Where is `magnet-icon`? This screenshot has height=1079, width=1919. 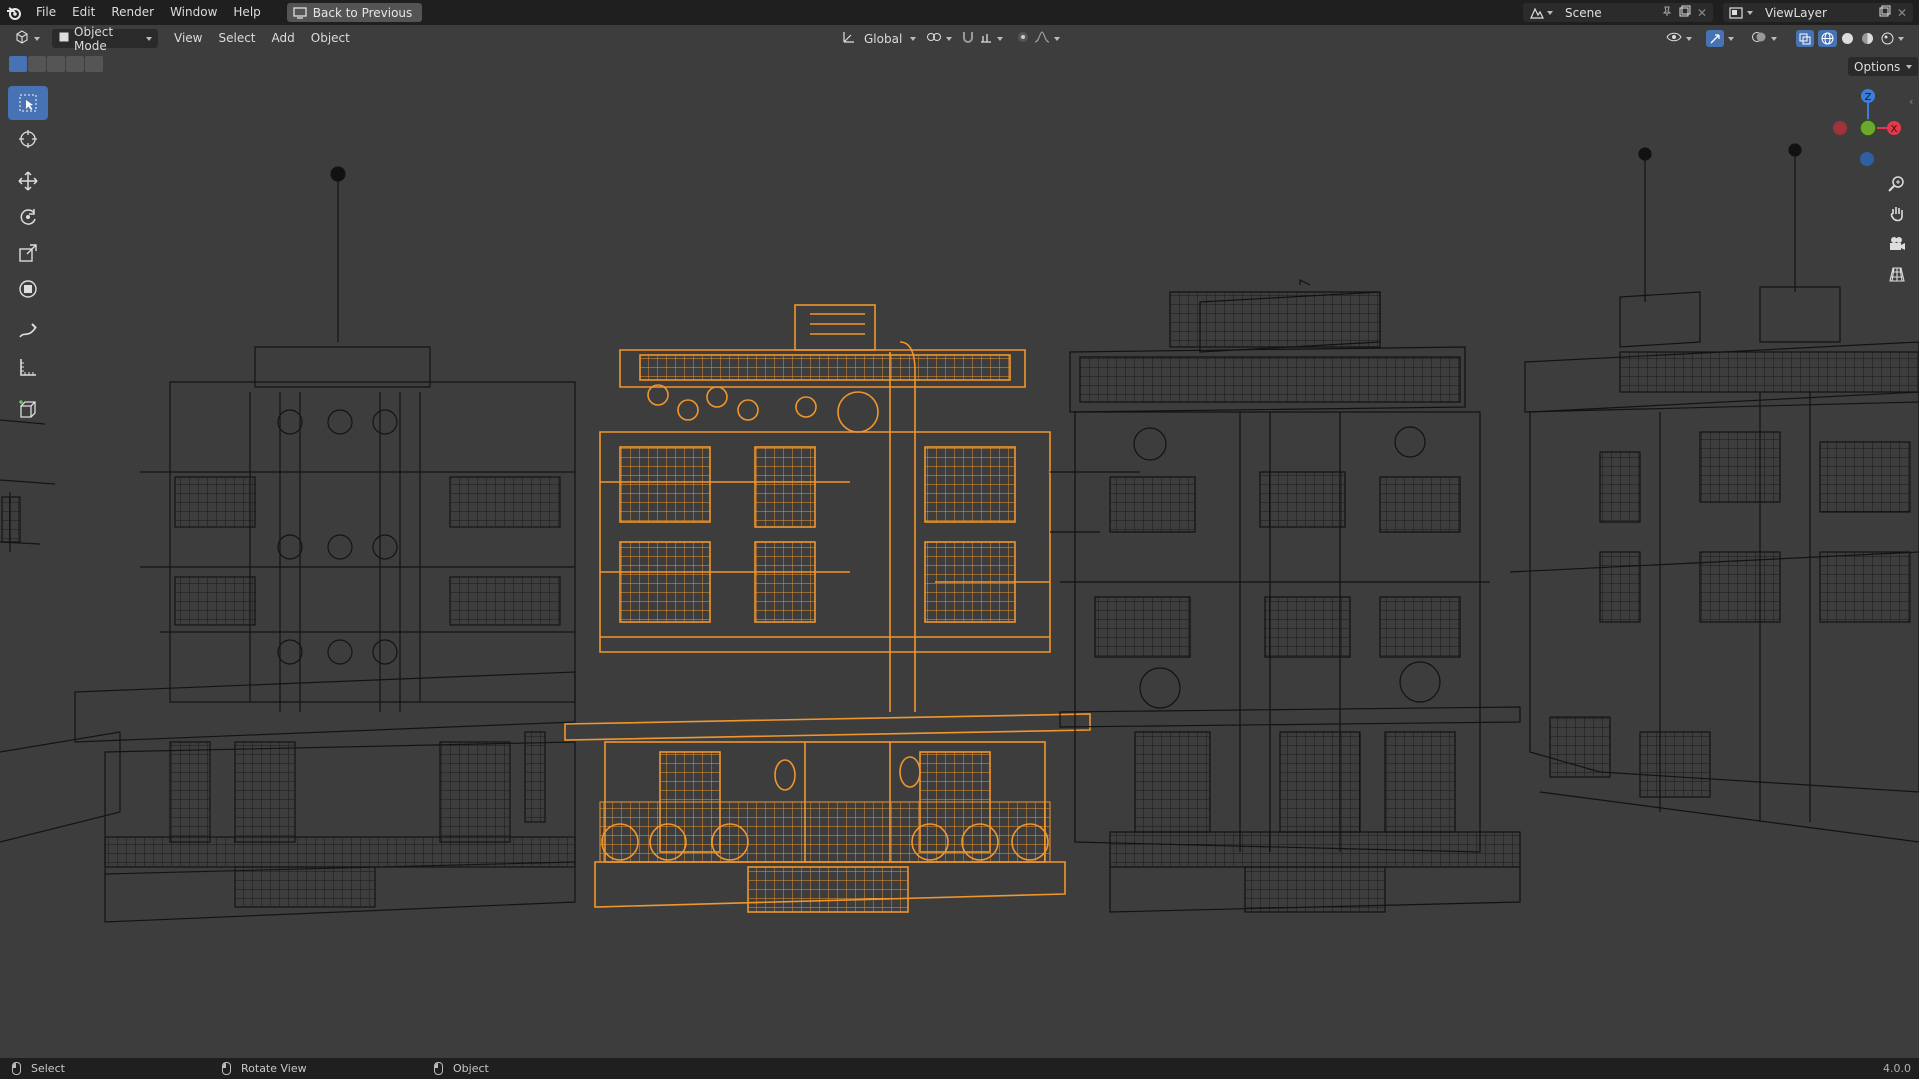
magnet-icon is located at coordinates (968, 38).